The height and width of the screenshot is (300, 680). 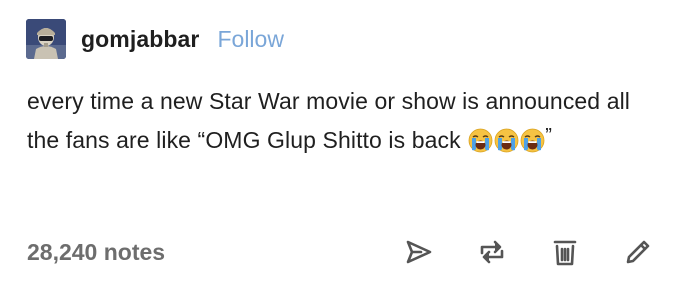 What do you see at coordinates (548, 136) in the screenshot?
I see `closing-quote: ”` at bounding box center [548, 136].